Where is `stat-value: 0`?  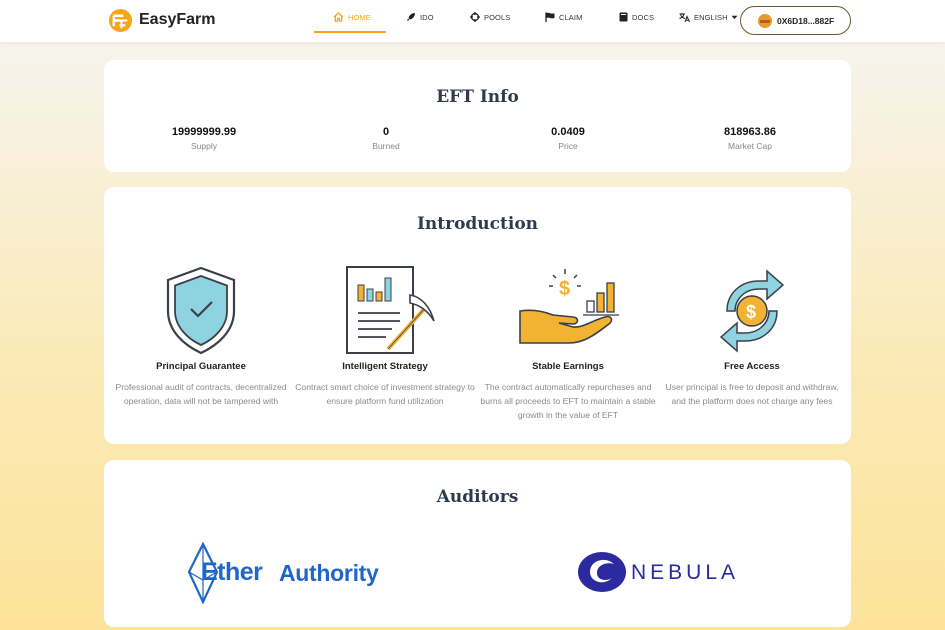
stat-value: 0 is located at coordinates (386, 132).